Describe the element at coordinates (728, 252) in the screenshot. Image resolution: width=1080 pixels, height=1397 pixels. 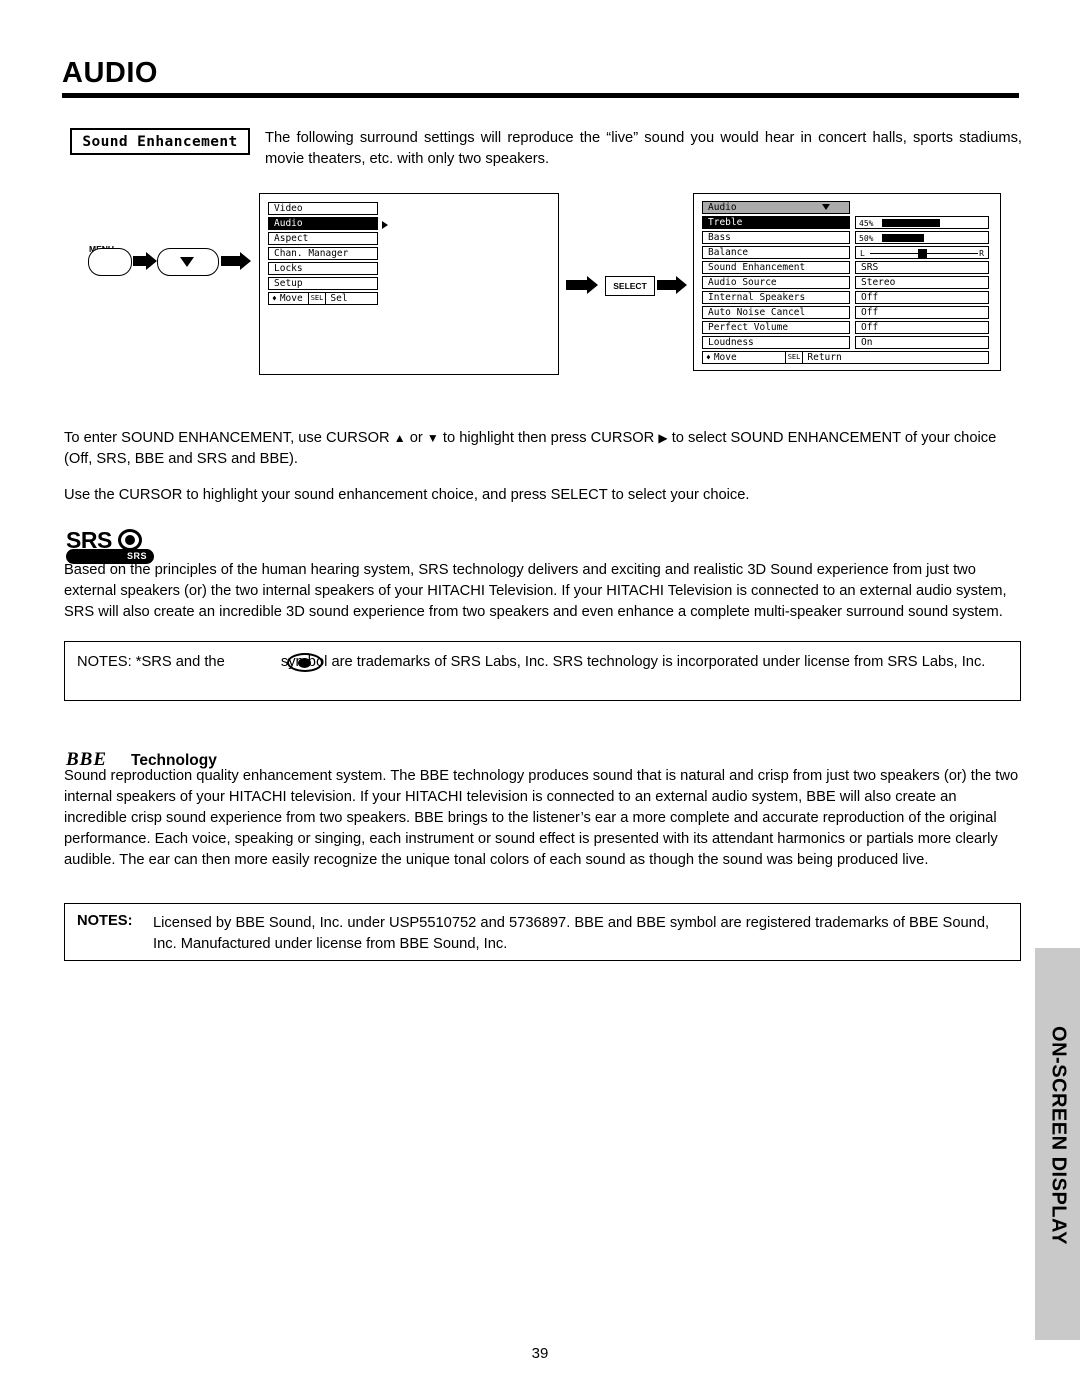
I see `osd-row-label: Balance` at that location.